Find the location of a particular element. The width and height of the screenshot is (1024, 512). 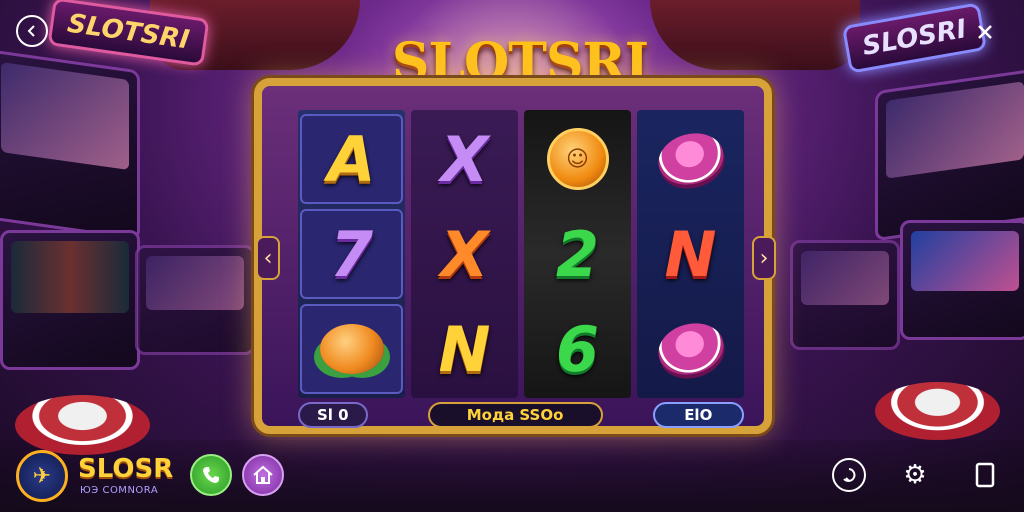

back-arrow-icon is located at coordinates (31, 31).